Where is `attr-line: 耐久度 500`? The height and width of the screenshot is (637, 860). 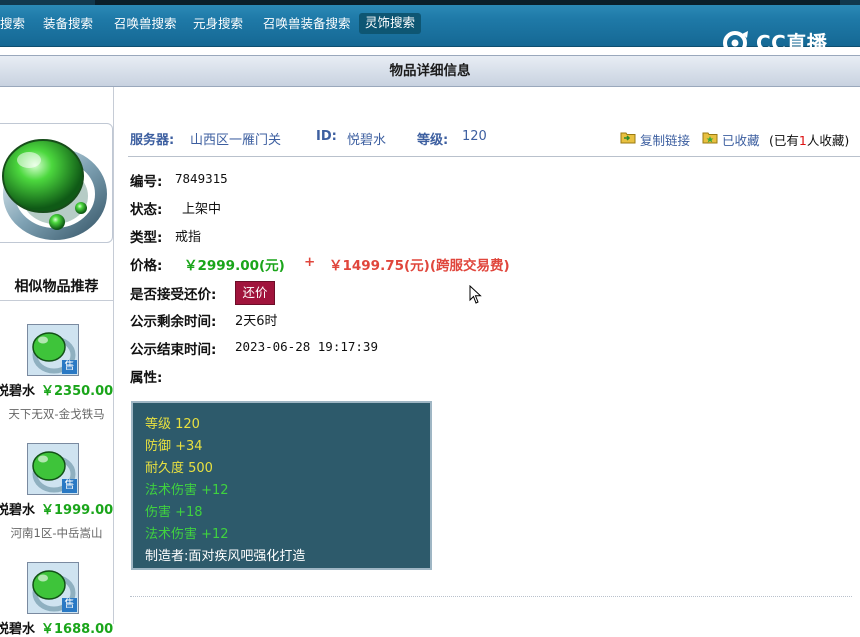 attr-line: 耐久度 500 is located at coordinates (179, 468).